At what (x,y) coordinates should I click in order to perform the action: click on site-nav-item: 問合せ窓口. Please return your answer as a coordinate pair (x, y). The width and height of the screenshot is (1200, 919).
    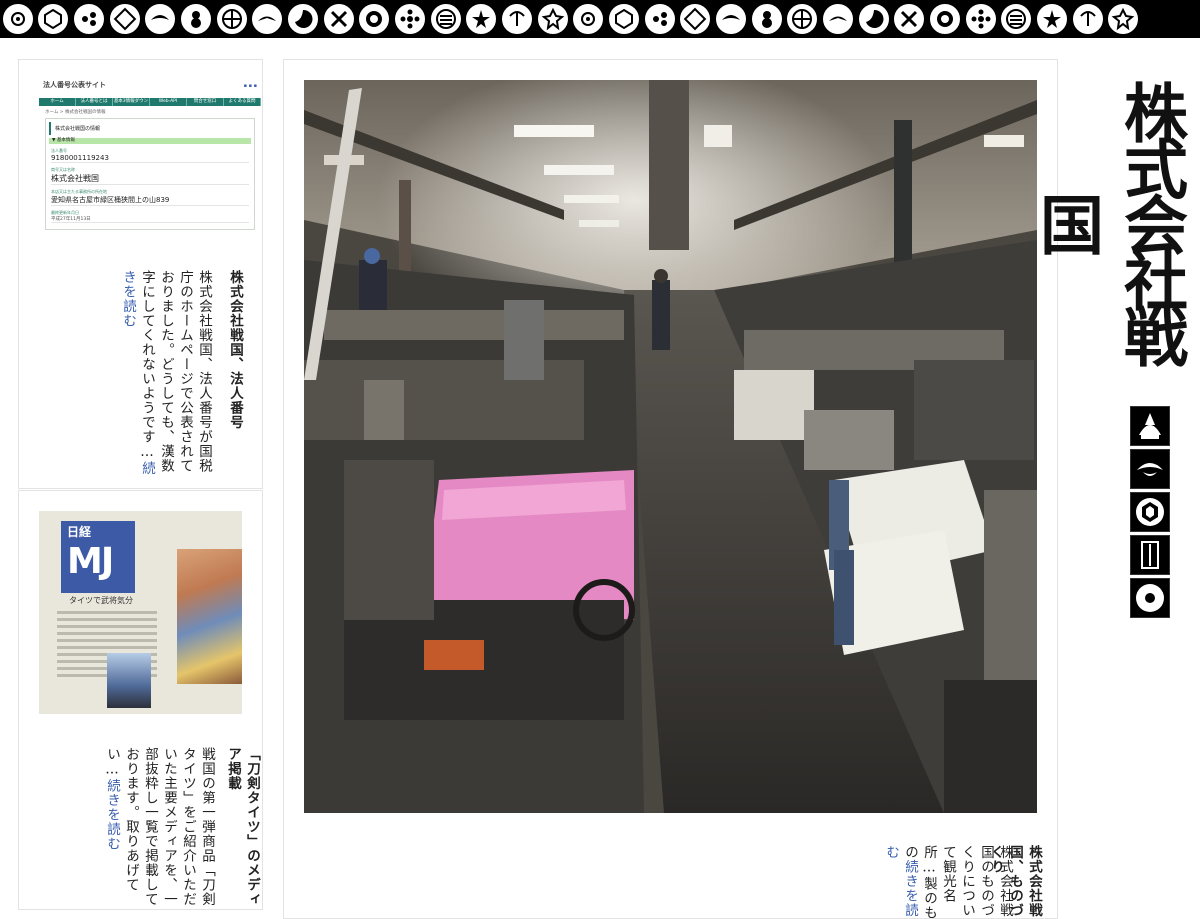
    Looking at the image, I should click on (205, 102).